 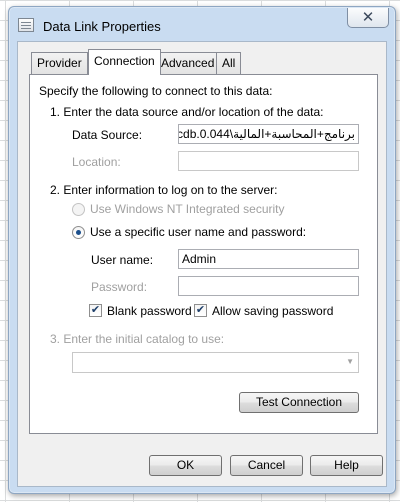 What do you see at coordinates (188, 63) in the screenshot?
I see `tab-advanced: Advanced` at bounding box center [188, 63].